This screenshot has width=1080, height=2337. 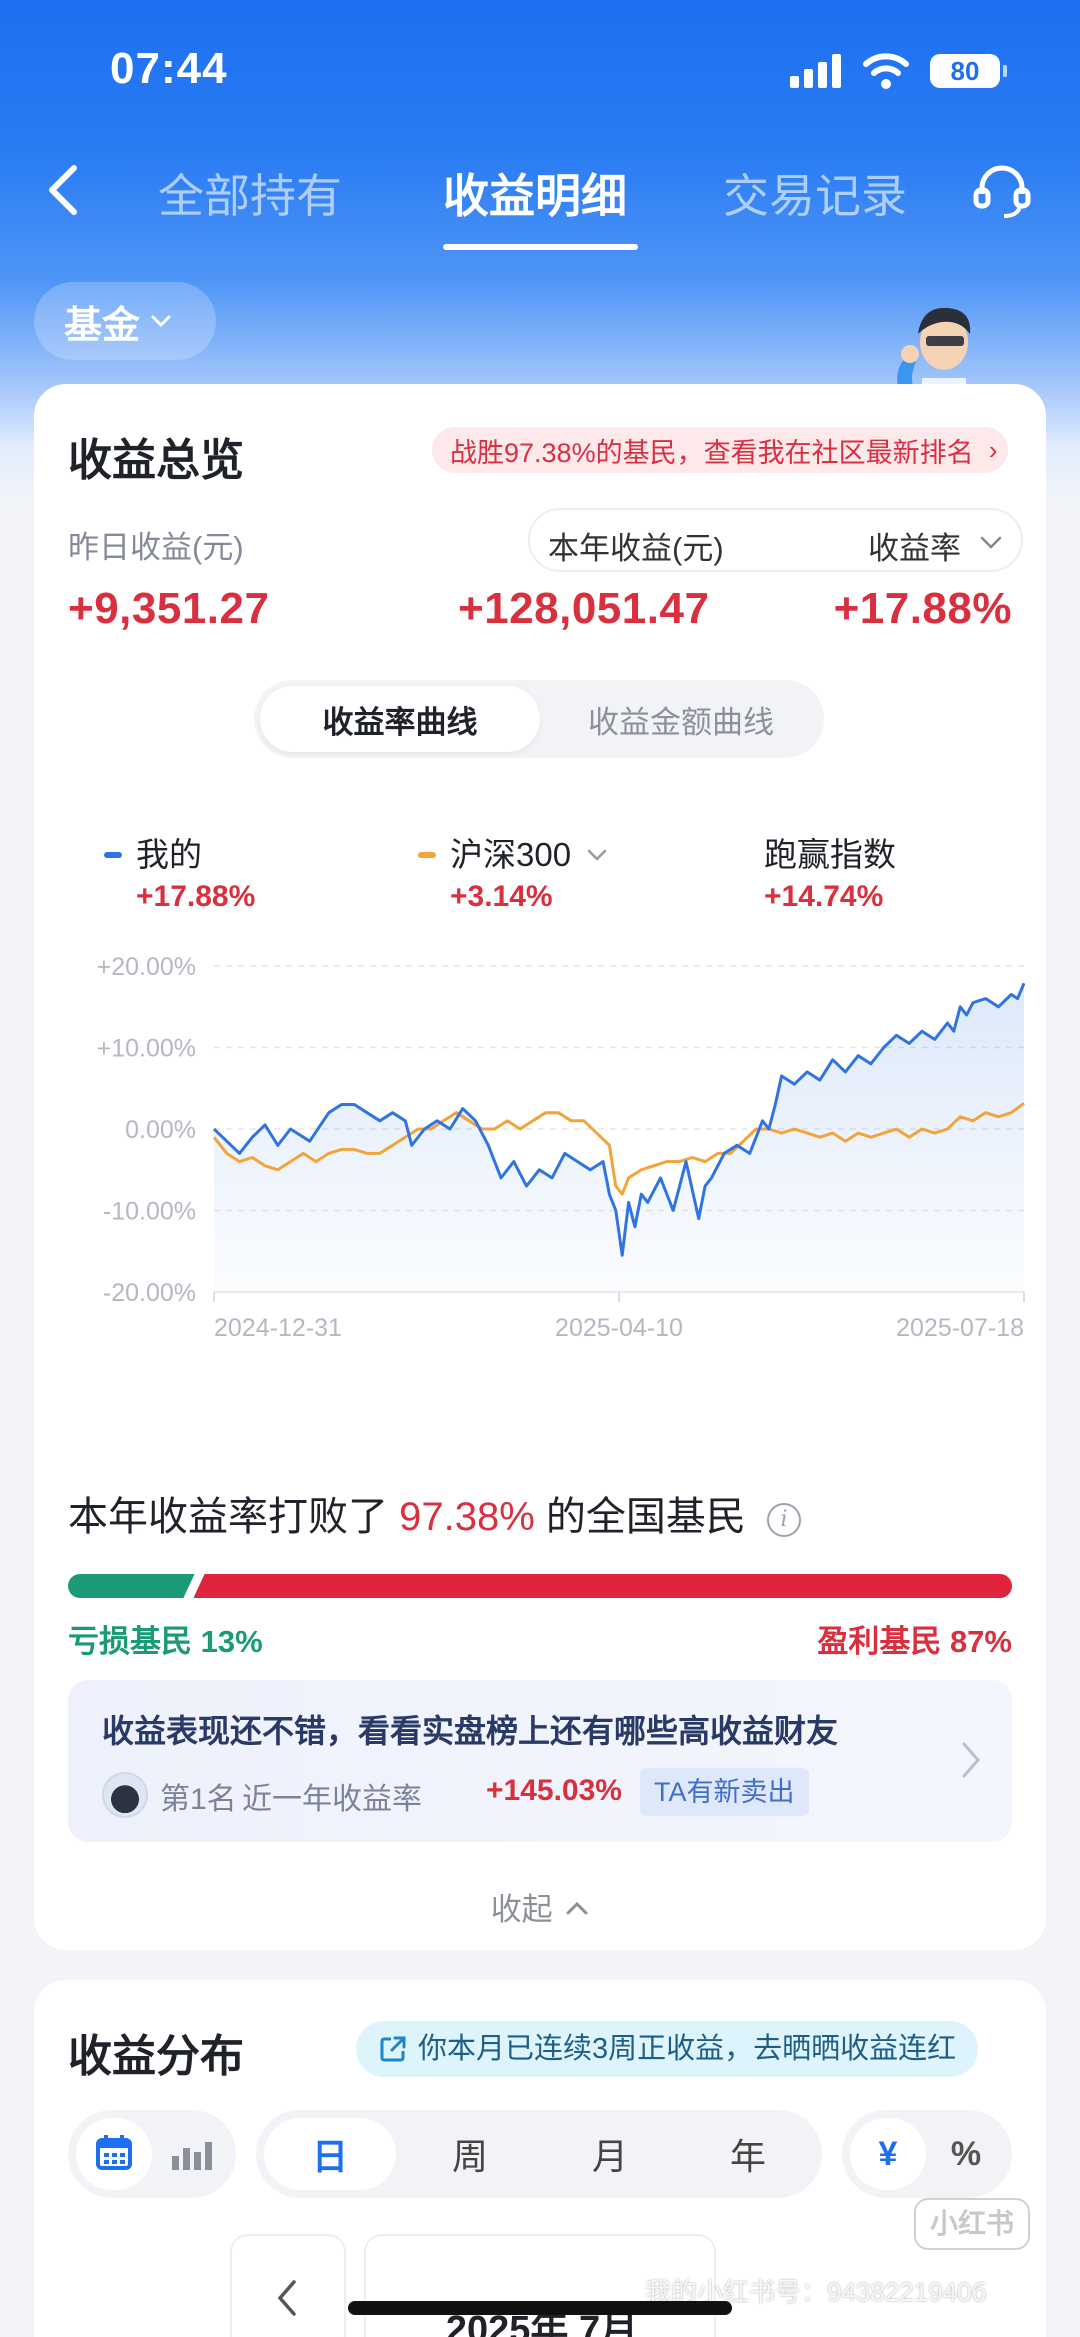 What do you see at coordinates (169, 854) in the screenshot?
I see `mine-legend-name: 我的` at bounding box center [169, 854].